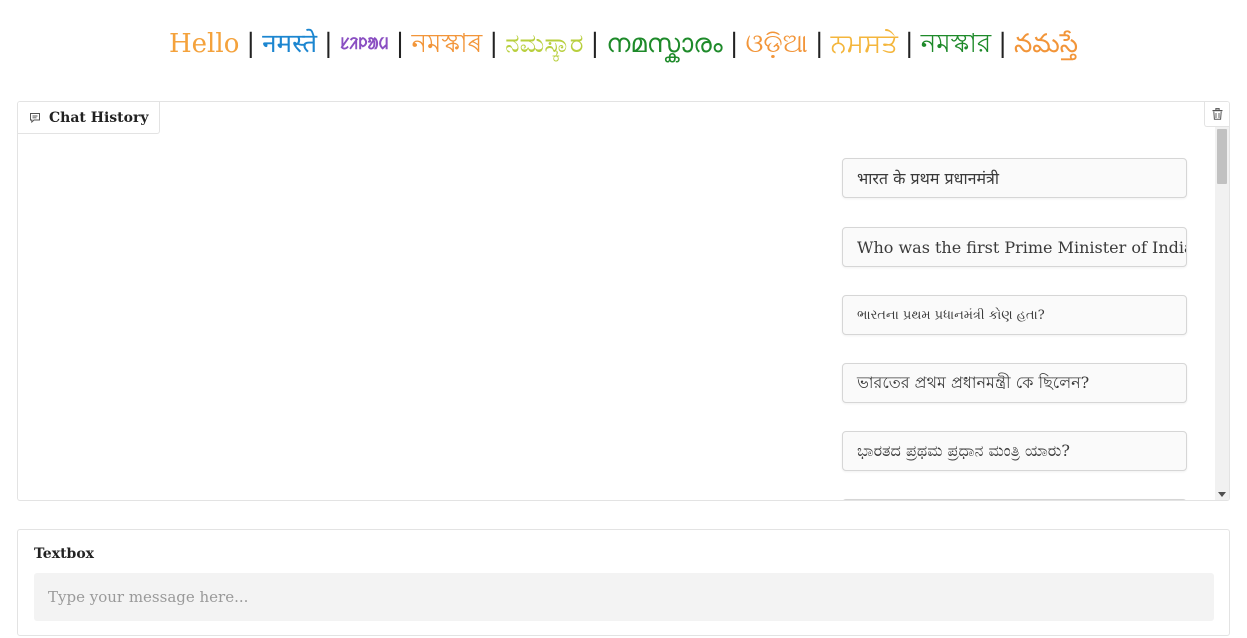 The width and height of the screenshot is (1247, 638). I want to click on textbox-label: Textbox, so click(64, 554).